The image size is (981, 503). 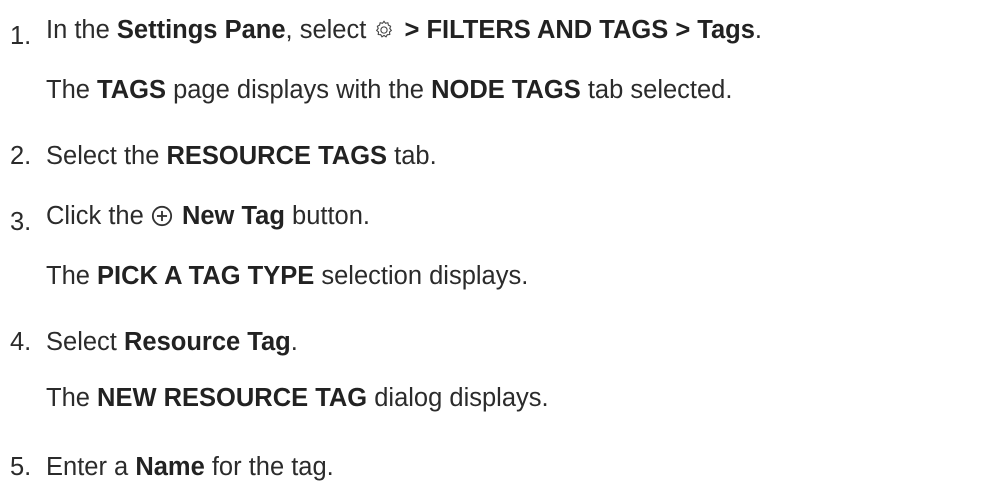 I want to click on result-bold-text: NODE TAGS, so click(x=506, y=90).